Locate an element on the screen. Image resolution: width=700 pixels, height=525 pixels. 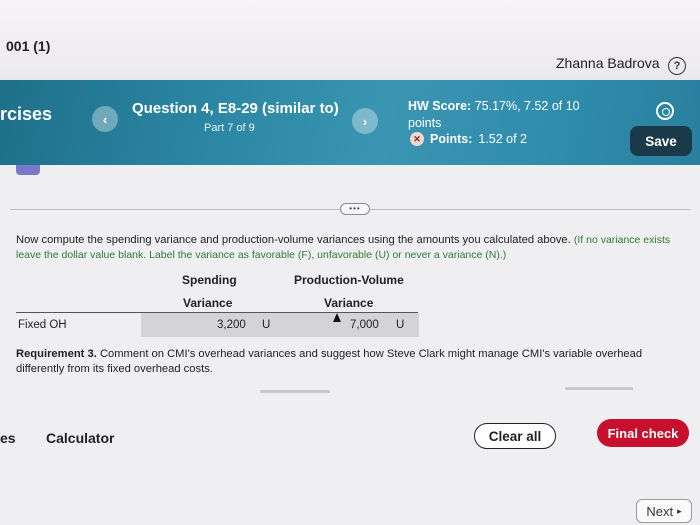
table-icon is located at coordinates (28, 170).